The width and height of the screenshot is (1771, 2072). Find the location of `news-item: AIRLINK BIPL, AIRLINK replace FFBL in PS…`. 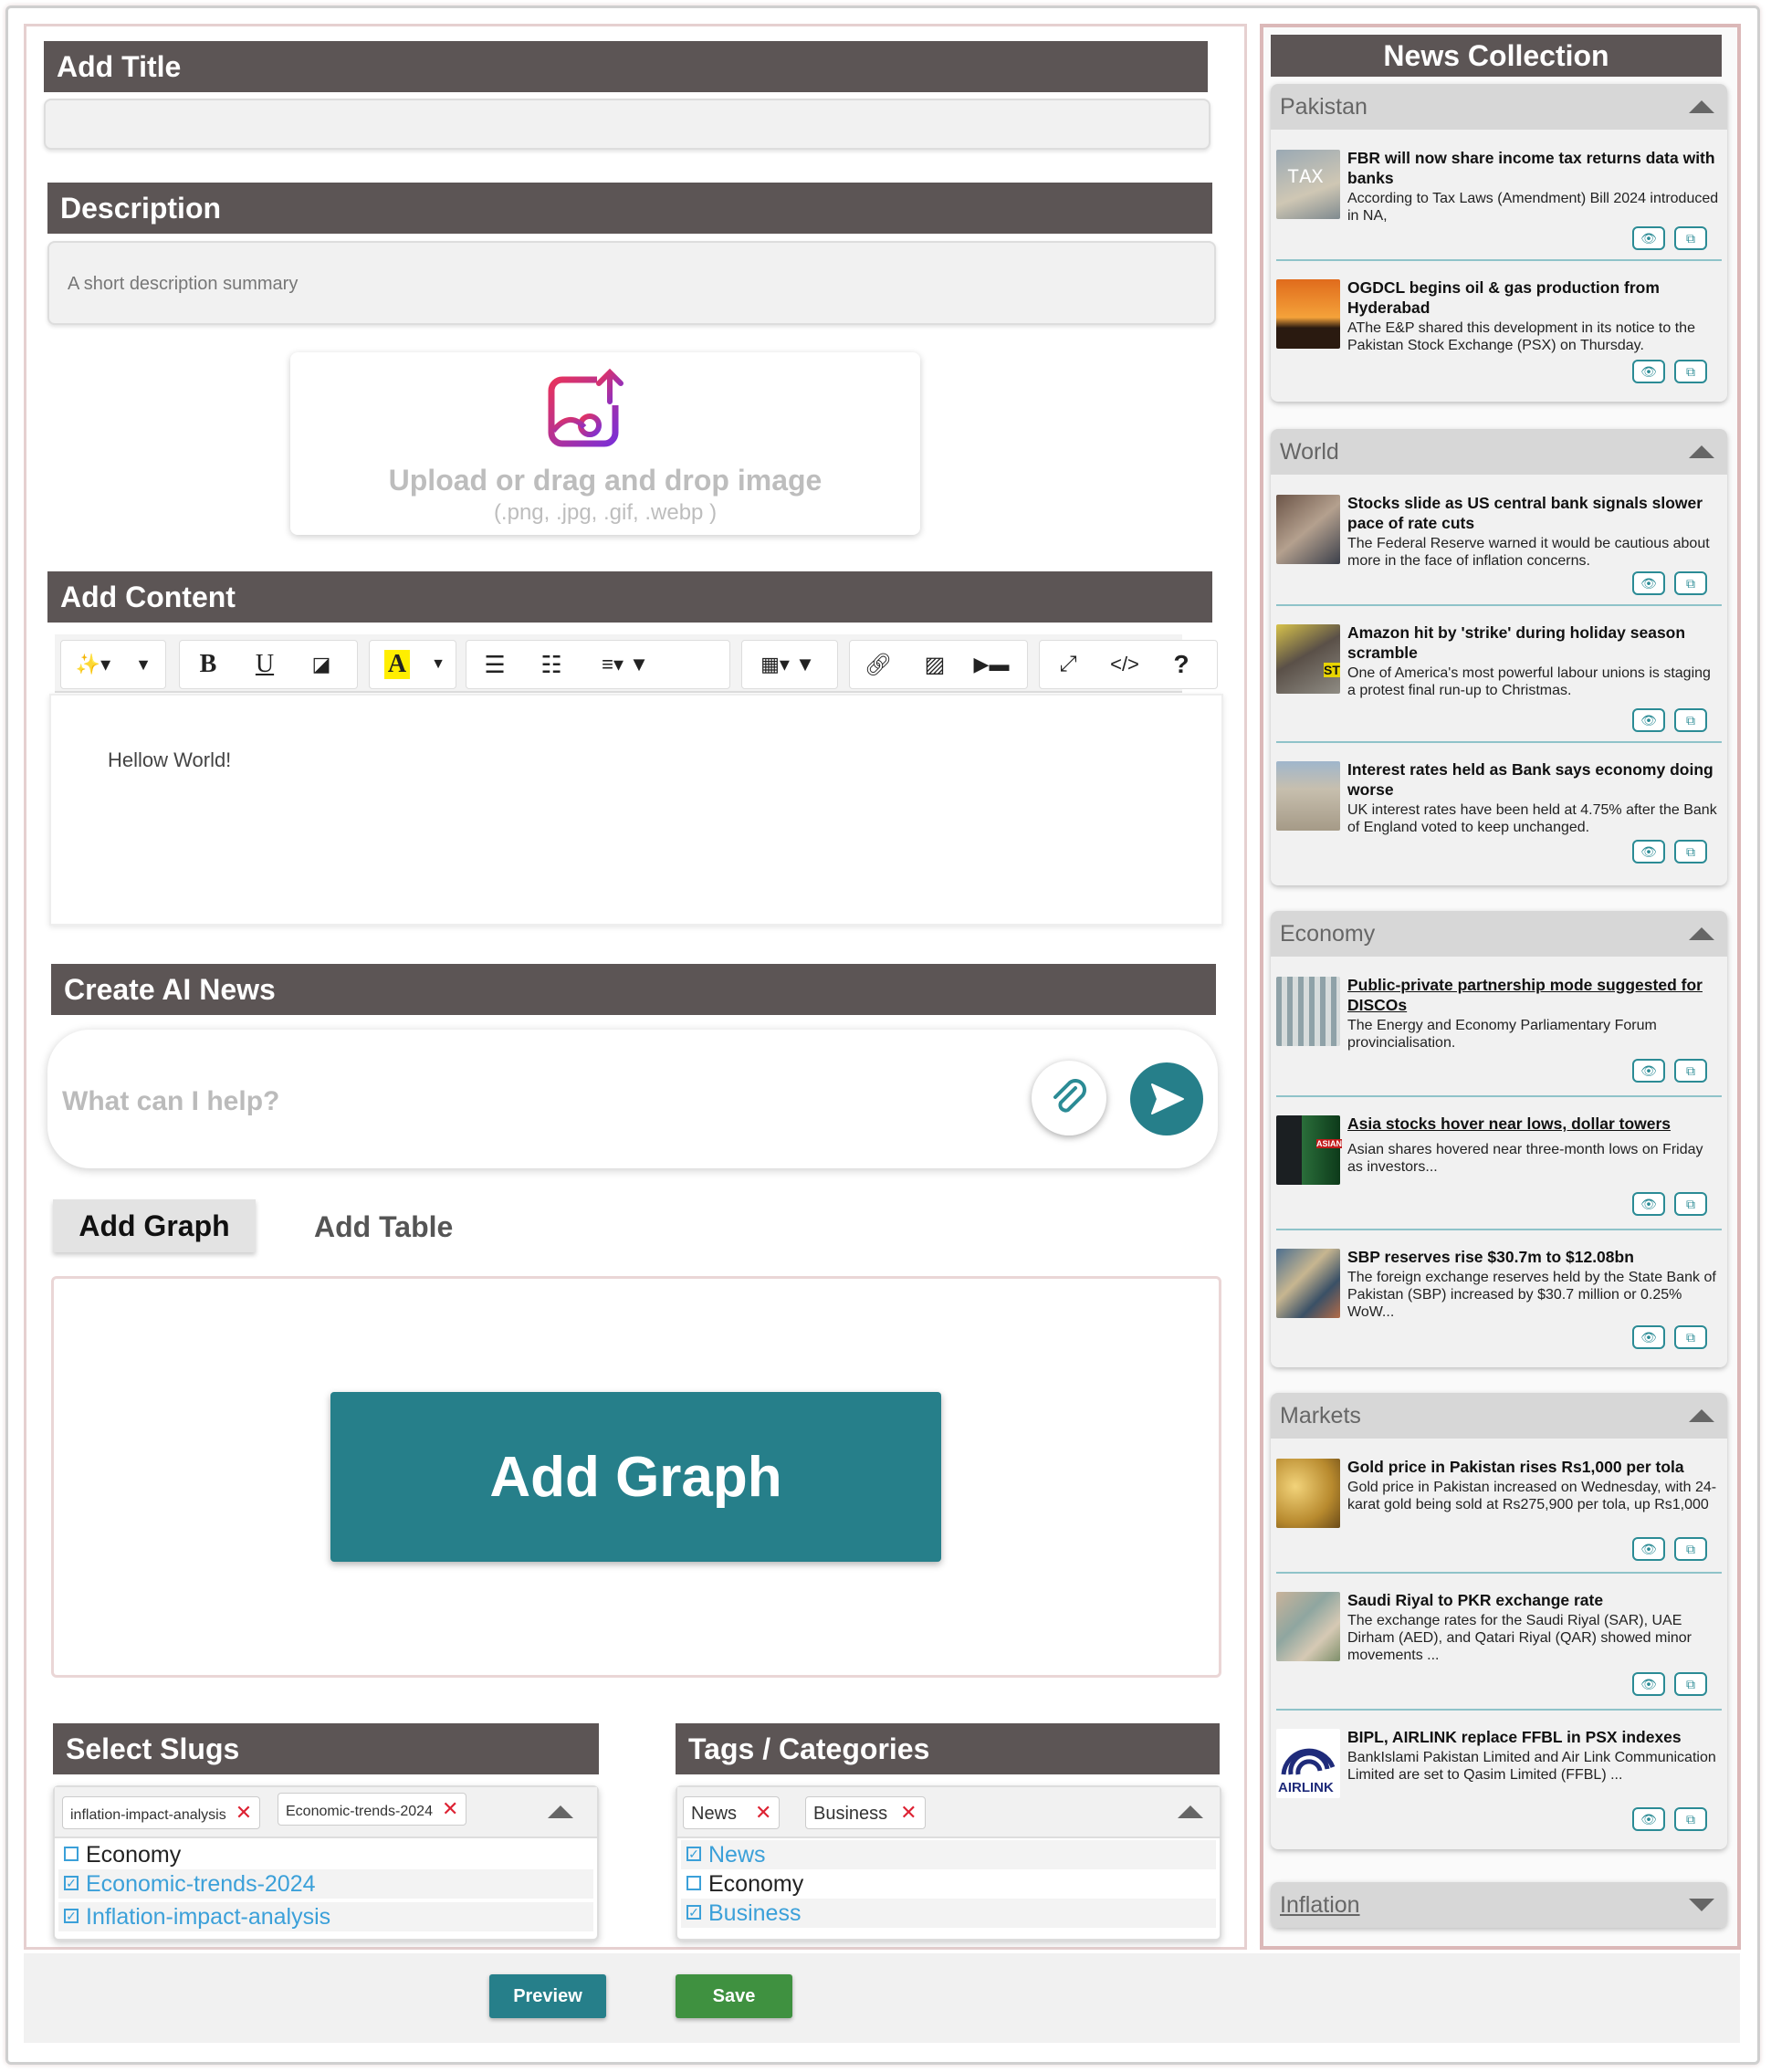

news-item: AIRLINK BIPL, AIRLINK replace FFBL in PS… is located at coordinates (1499, 1781).